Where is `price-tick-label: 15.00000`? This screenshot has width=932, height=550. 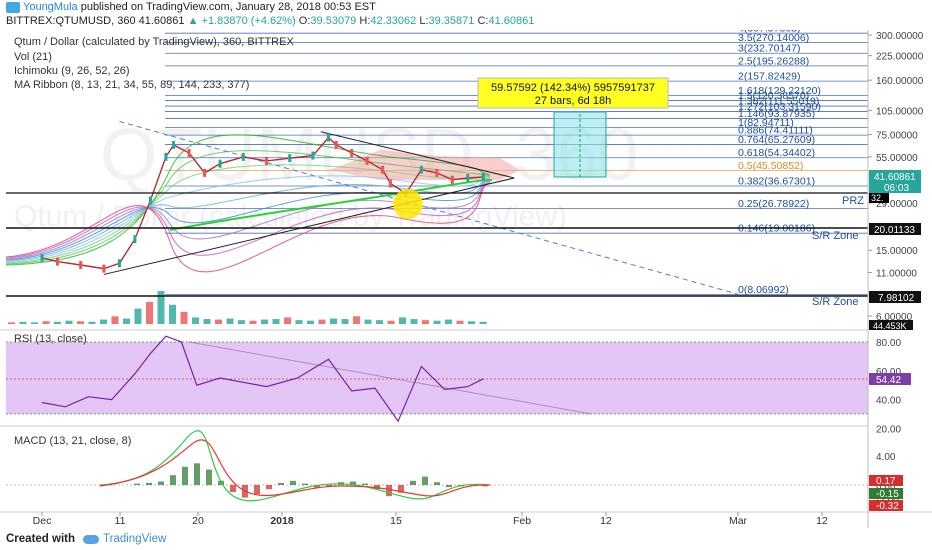
price-tick-label: 15.00000 is located at coordinates (897, 251).